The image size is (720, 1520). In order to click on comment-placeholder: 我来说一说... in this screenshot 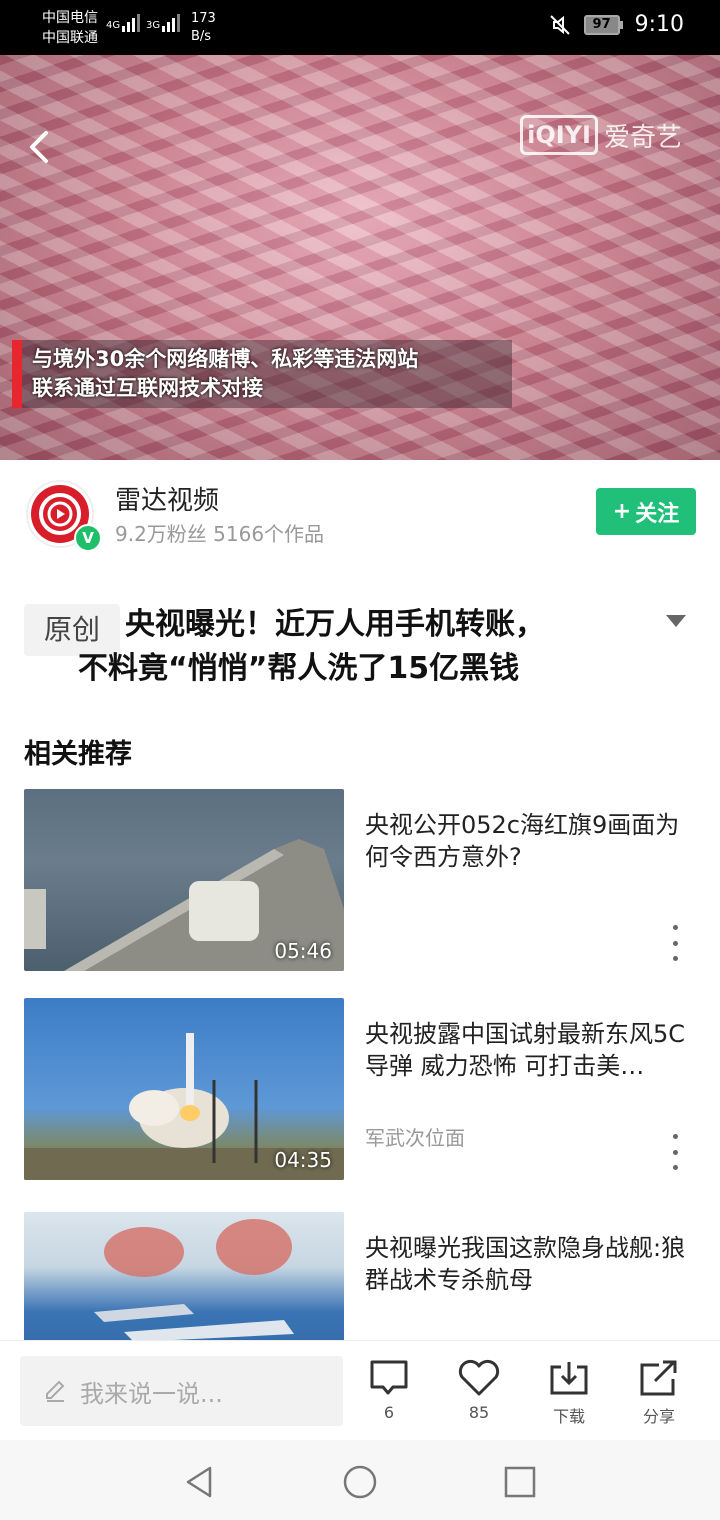, I will do `click(151, 1393)`.